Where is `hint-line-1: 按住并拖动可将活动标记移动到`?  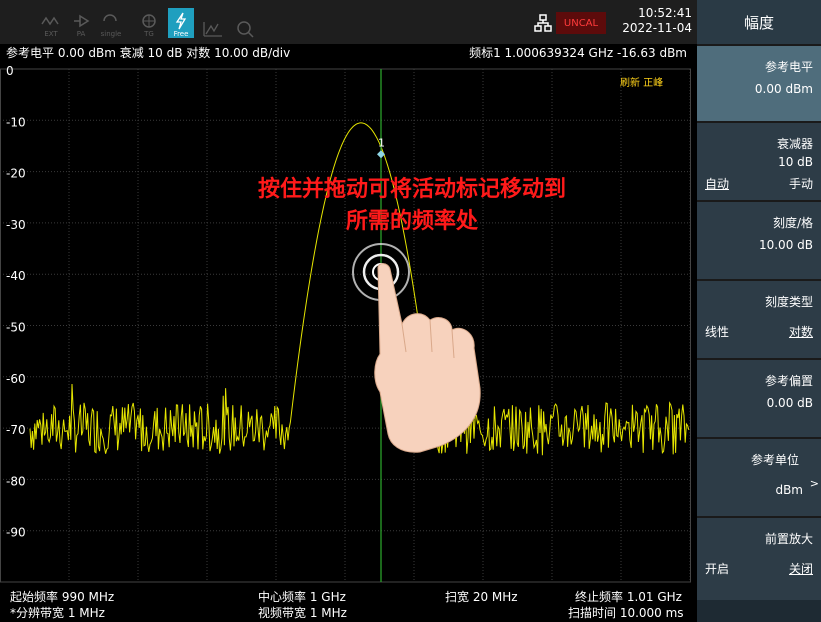
hint-line-1: 按住并拖动可将活动标记移动到 is located at coordinates (412, 189).